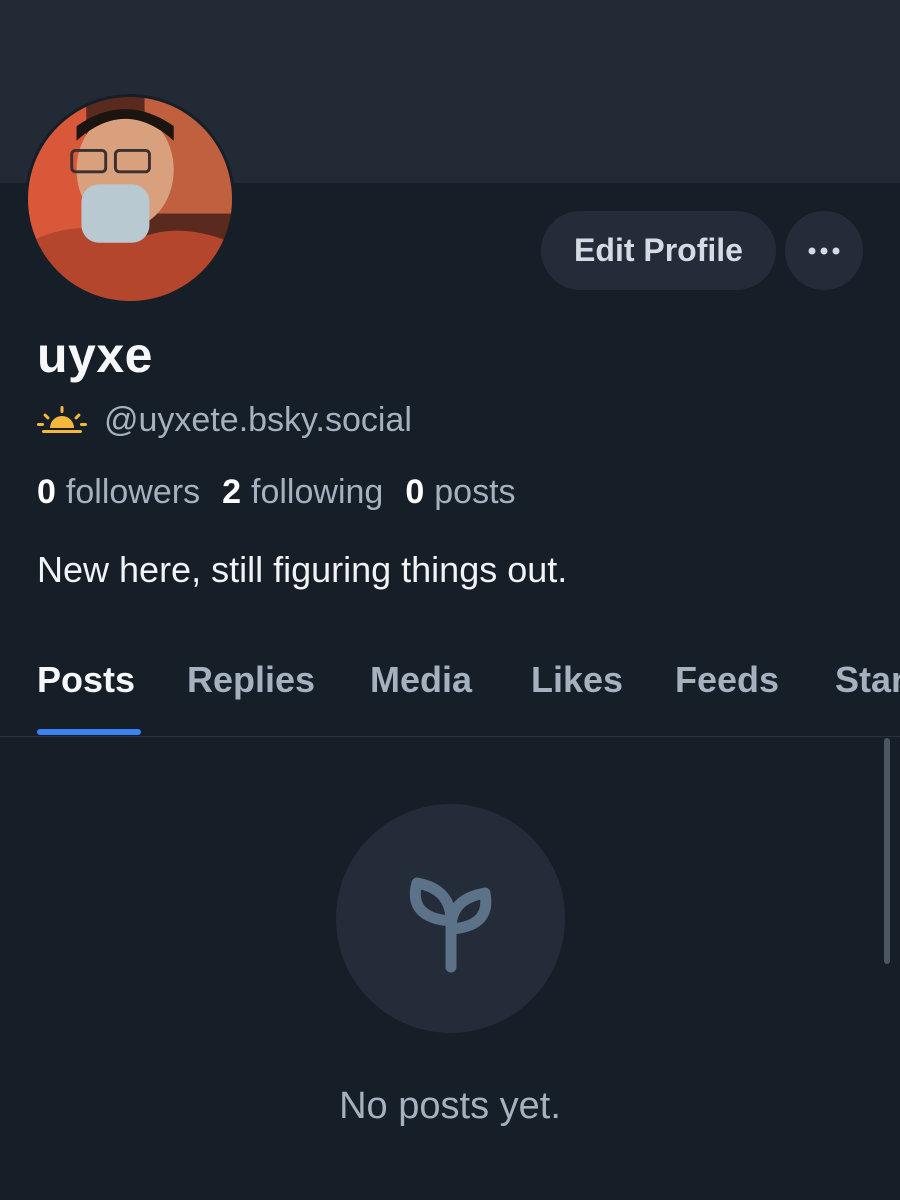  Describe the element at coordinates (415, 491) in the screenshot. I see `posts-count: 0` at that location.